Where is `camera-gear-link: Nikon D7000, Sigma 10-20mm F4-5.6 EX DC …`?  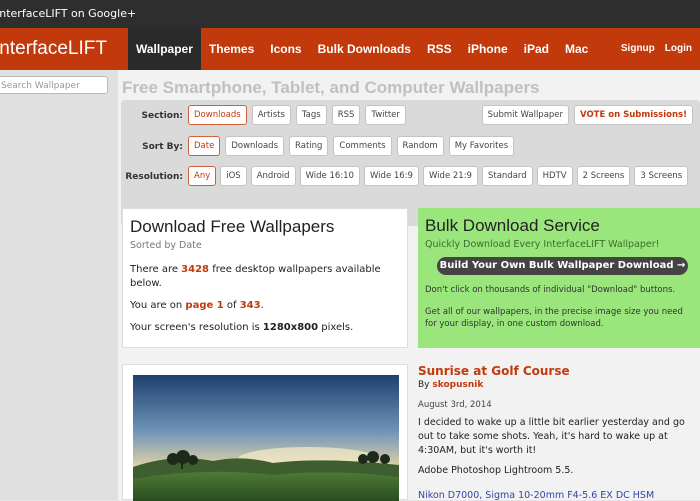 camera-gear-link: Nikon D7000, Sigma 10-20mm F4-5.6 EX DC … is located at coordinates (536, 495).